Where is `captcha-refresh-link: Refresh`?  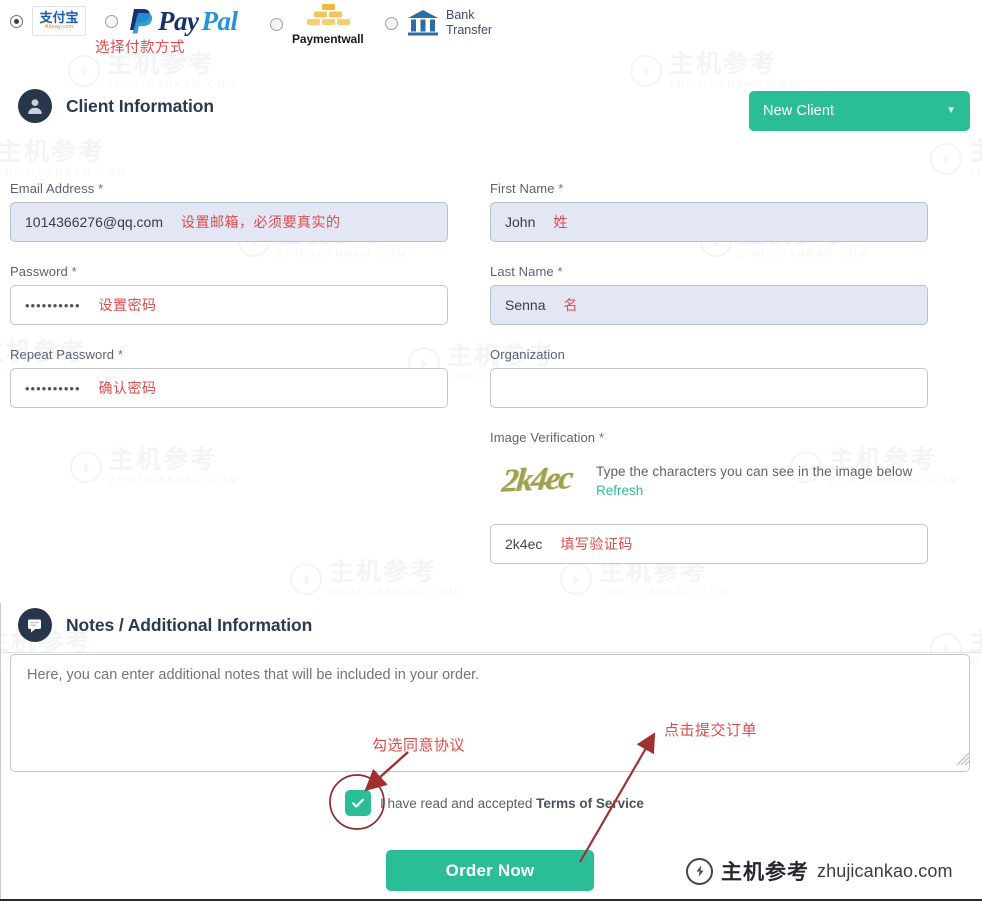 captcha-refresh-link: Refresh is located at coordinates (619, 490).